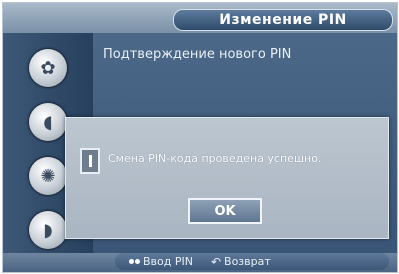  Describe the element at coordinates (48, 122) in the screenshot. I see `sound-icon: ◖` at that location.